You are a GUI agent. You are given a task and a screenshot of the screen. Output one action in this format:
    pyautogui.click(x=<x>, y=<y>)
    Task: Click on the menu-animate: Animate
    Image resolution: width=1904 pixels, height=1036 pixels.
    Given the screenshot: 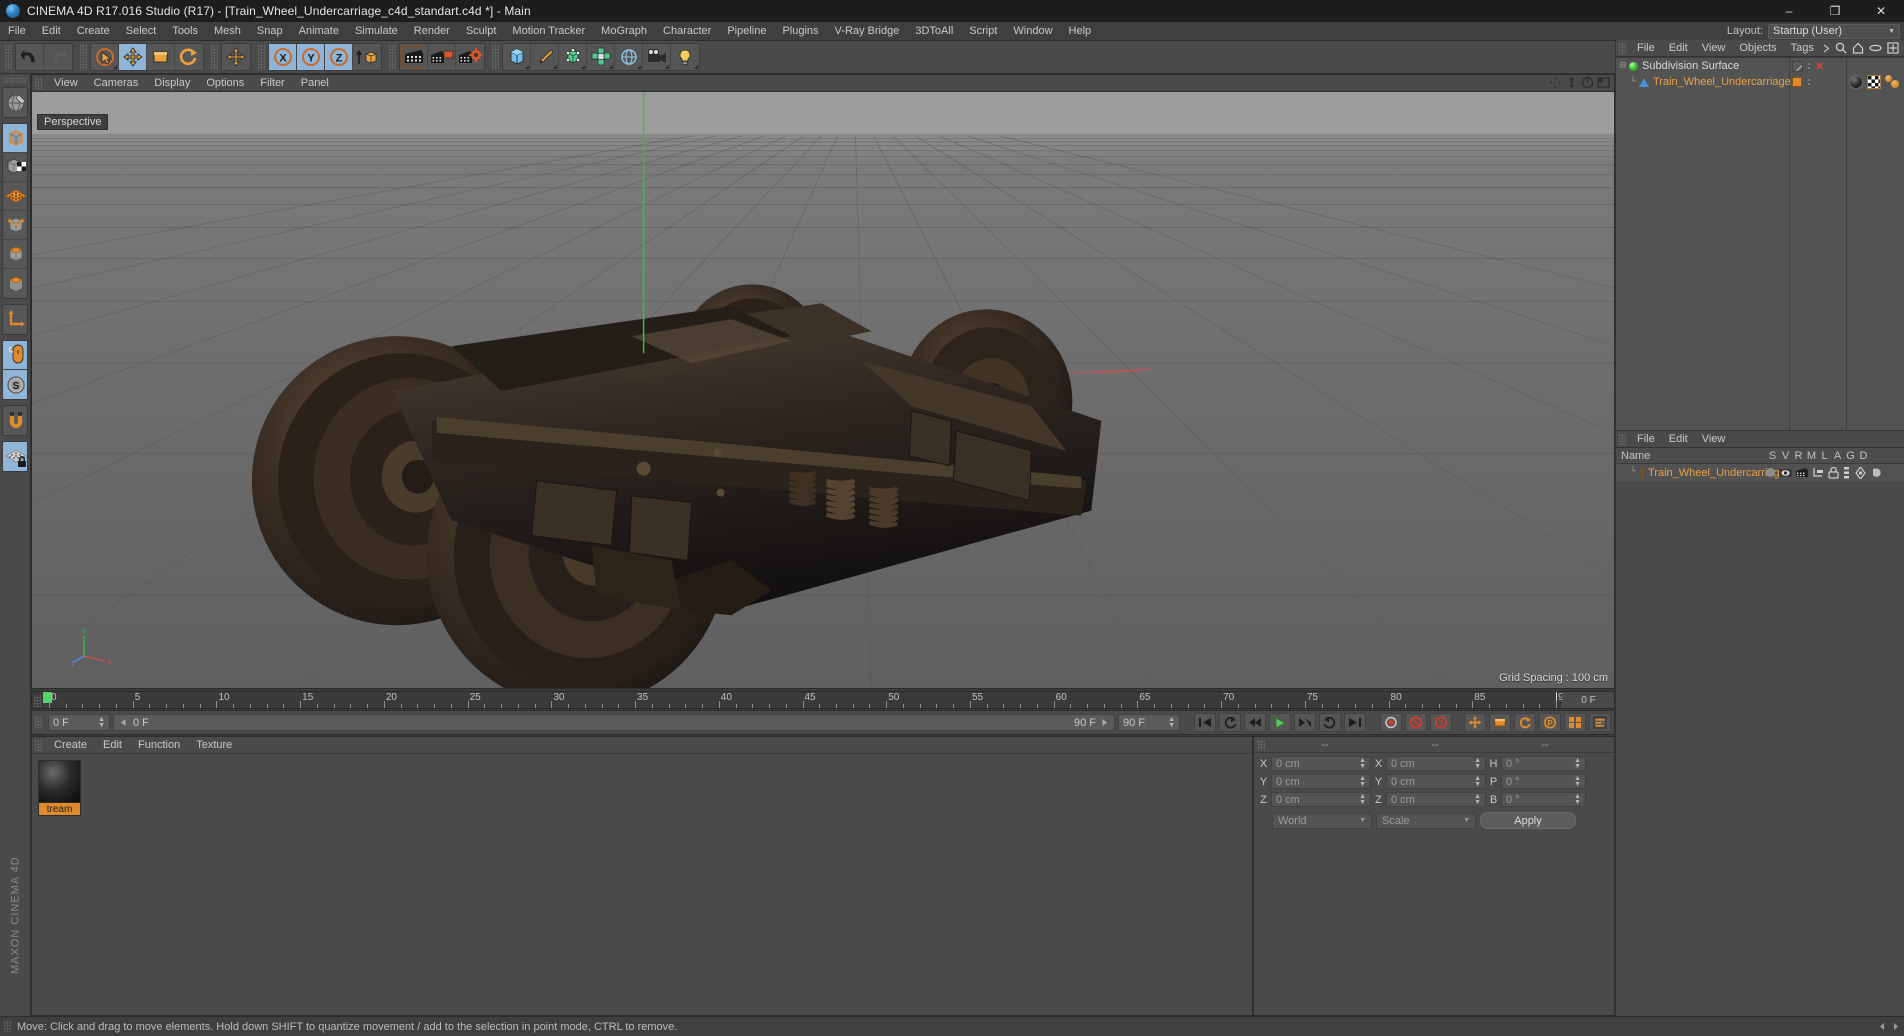 What is the action you would take?
    pyautogui.click(x=319, y=31)
    